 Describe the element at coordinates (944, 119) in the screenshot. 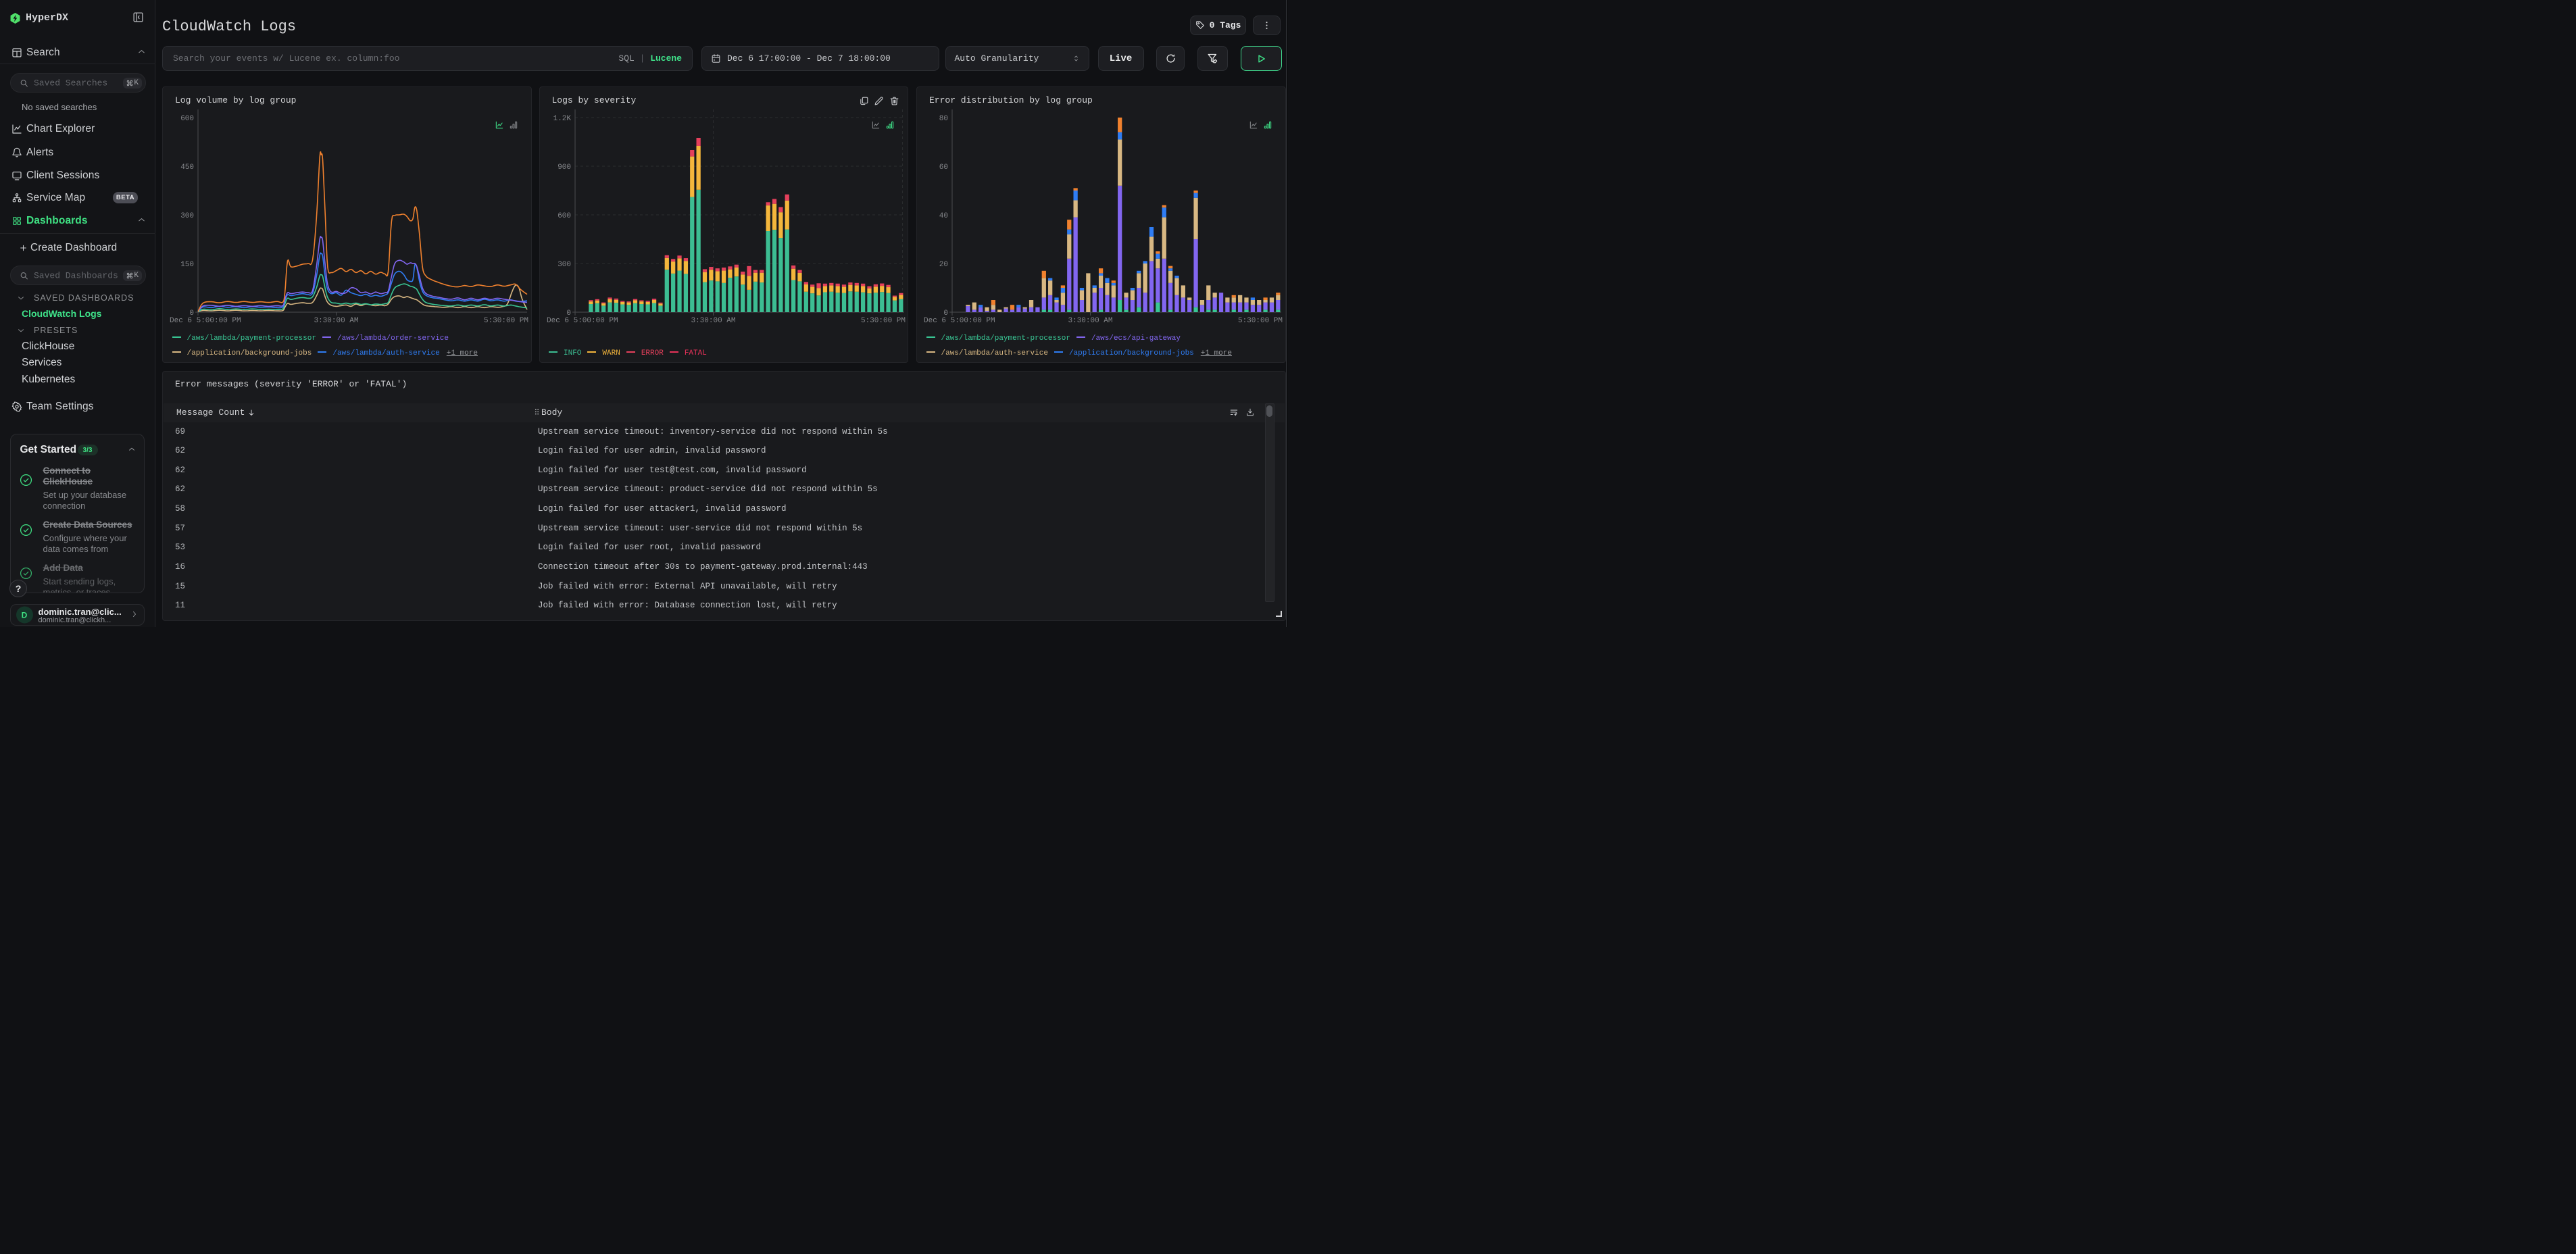

I see `svg-text: 80` at that location.